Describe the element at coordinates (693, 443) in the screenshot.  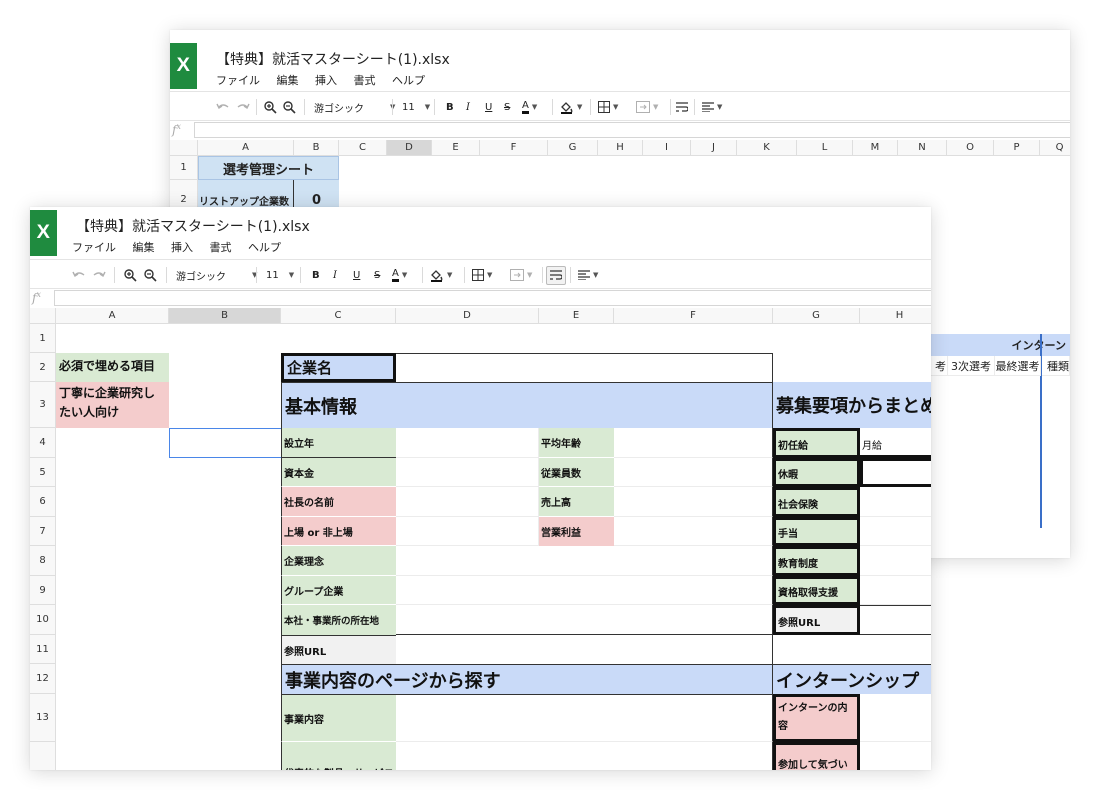
I see `field-average-age-input` at that location.